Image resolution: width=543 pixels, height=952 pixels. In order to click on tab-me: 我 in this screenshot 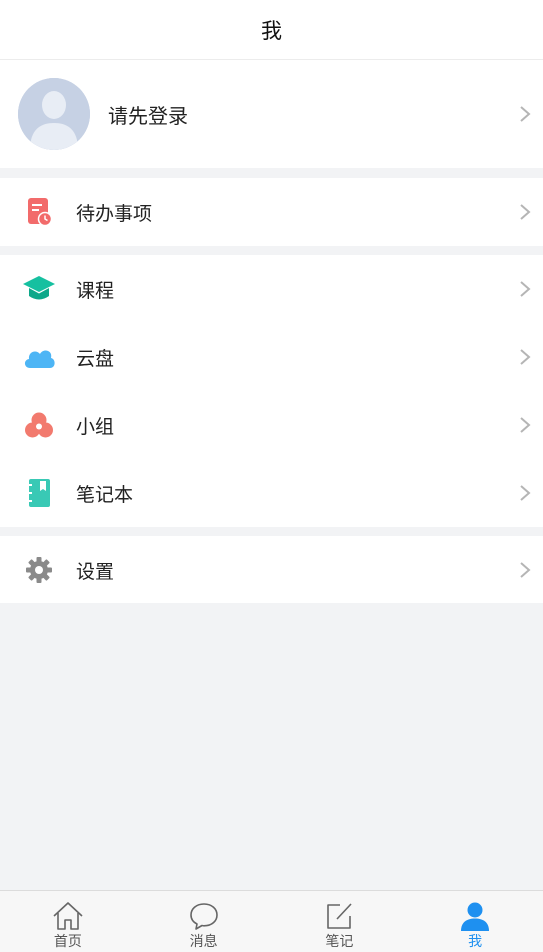, I will do `click(475, 921)`.